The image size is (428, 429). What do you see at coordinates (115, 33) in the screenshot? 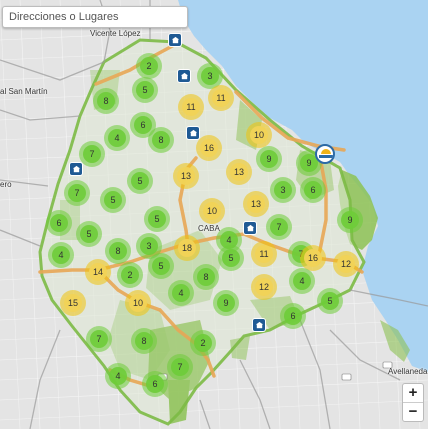
I see `place-label-vicente-lopez: Vicente López` at bounding box center [115, 33].